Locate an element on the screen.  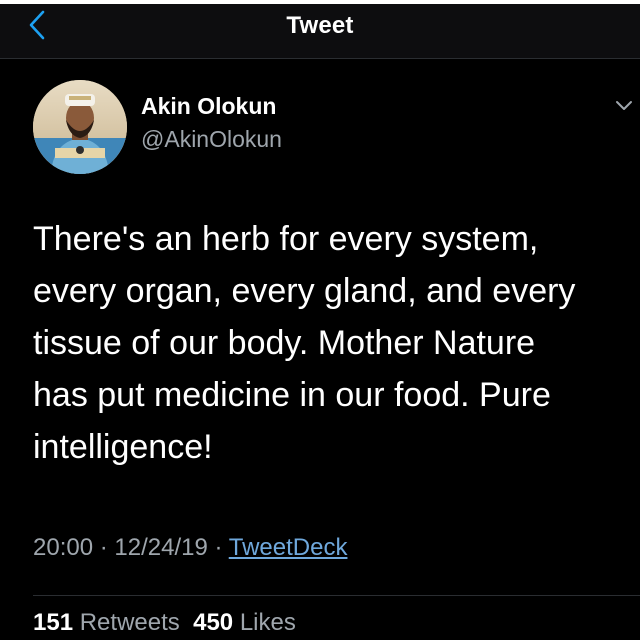
avatar is located at coordinates (80, 127).